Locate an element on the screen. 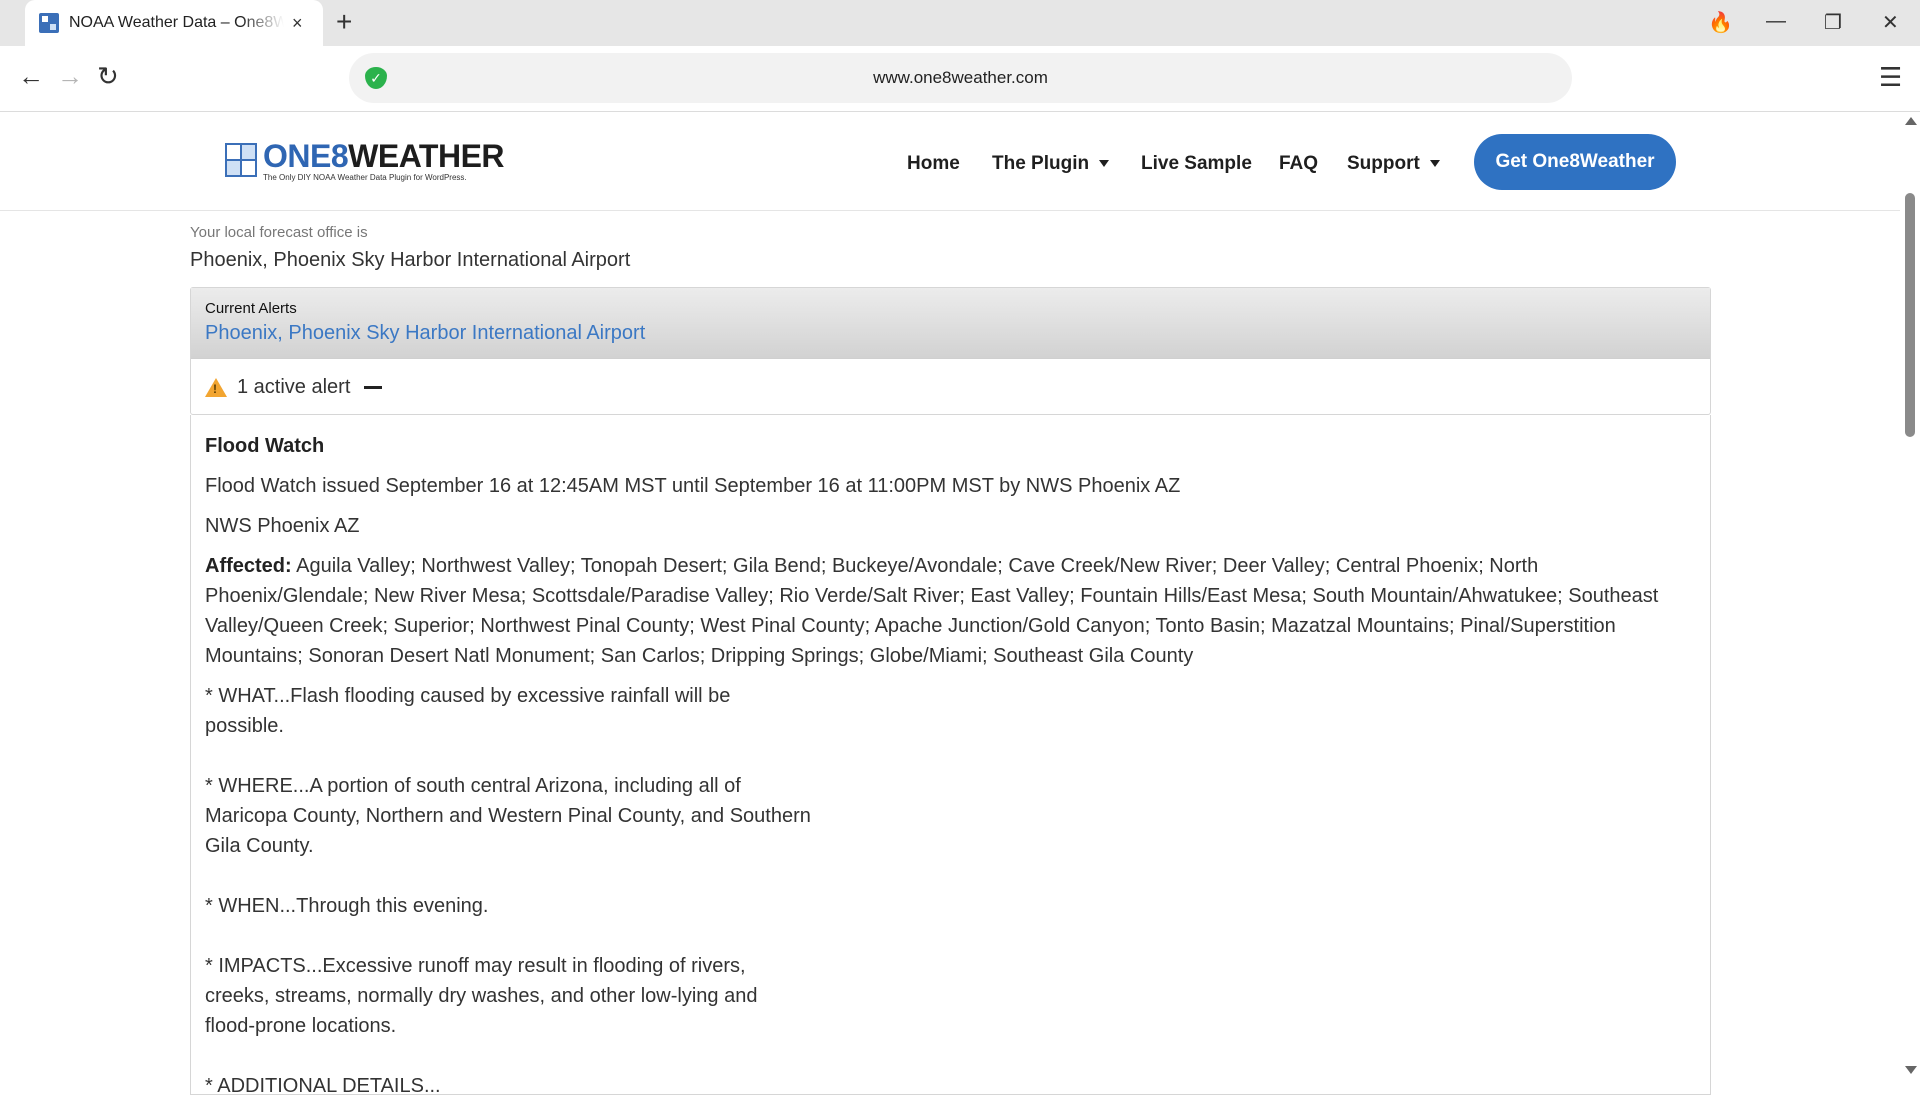 The width and height of the screenshot is (1920, 1095). nav-the-plugin: The Plugin is located at coordinates (1051, 164).